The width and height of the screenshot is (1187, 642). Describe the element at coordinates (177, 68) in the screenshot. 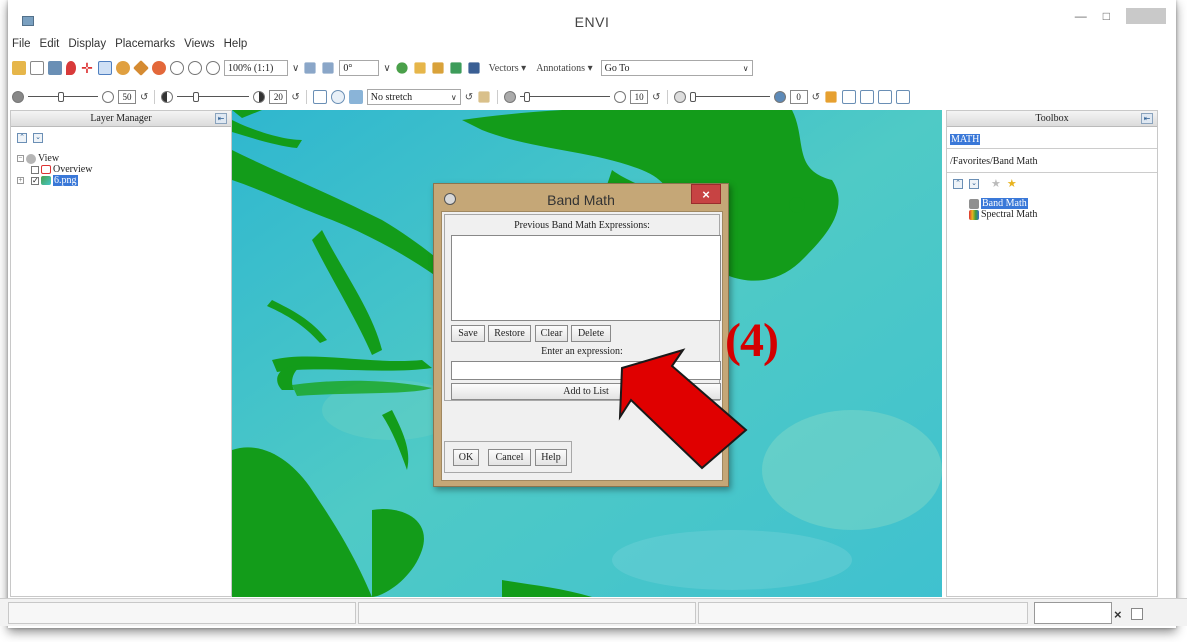

I see `zoom-in-icon` at that location.